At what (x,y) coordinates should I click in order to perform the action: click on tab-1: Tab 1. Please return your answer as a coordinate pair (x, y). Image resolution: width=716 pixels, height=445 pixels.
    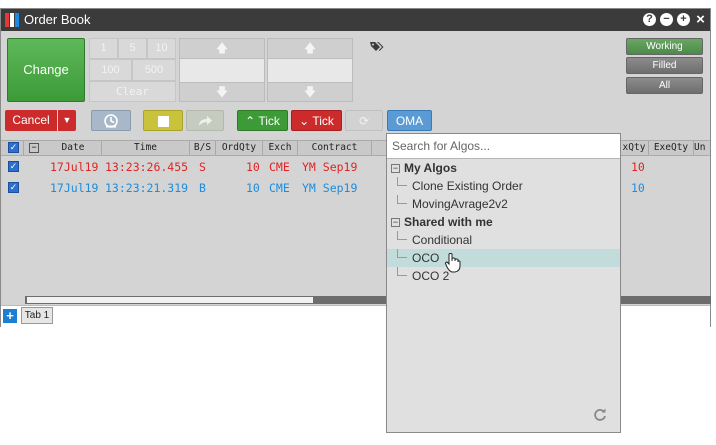
    Looking at the image, I should click on (37, 315).